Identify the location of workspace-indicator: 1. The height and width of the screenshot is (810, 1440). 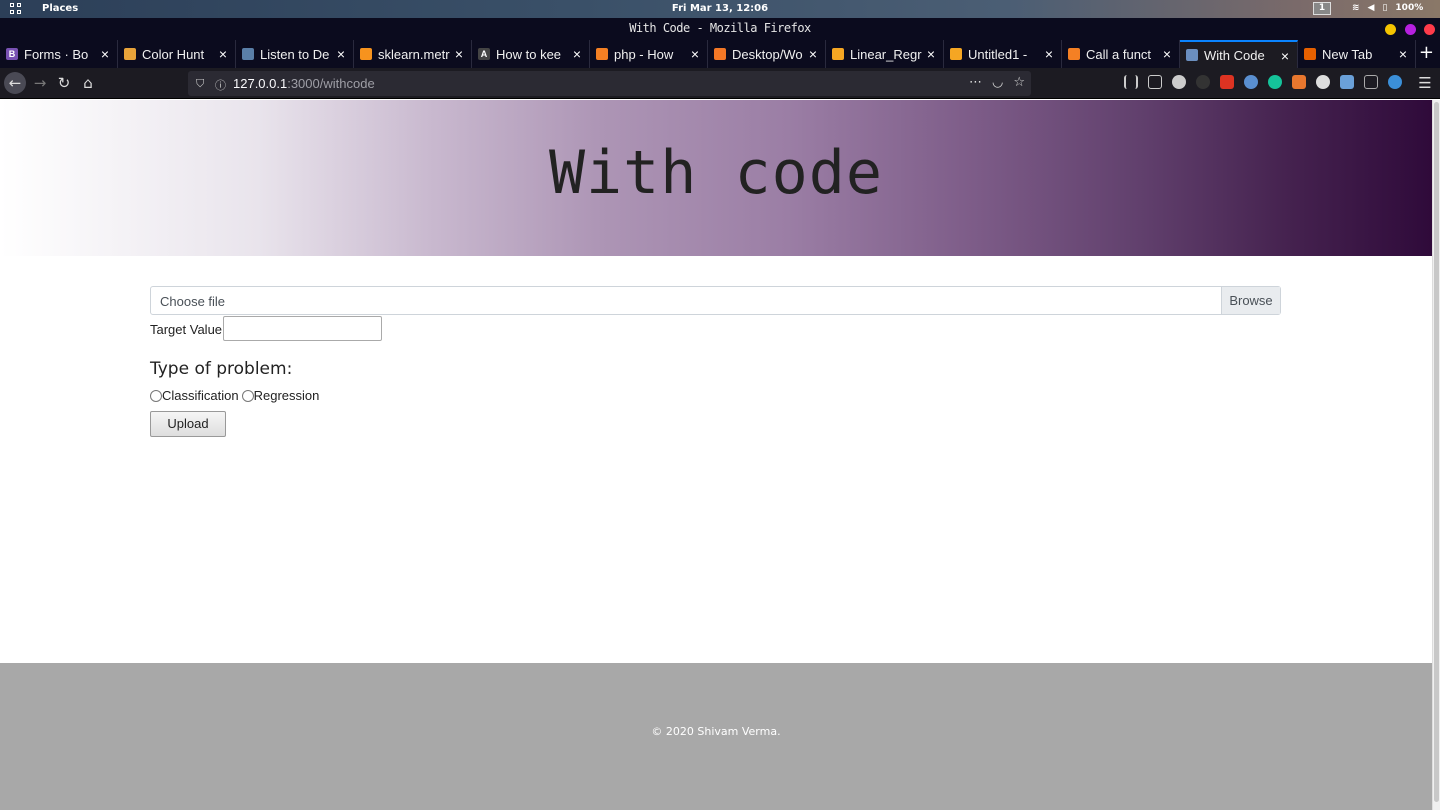
(1322, 8).